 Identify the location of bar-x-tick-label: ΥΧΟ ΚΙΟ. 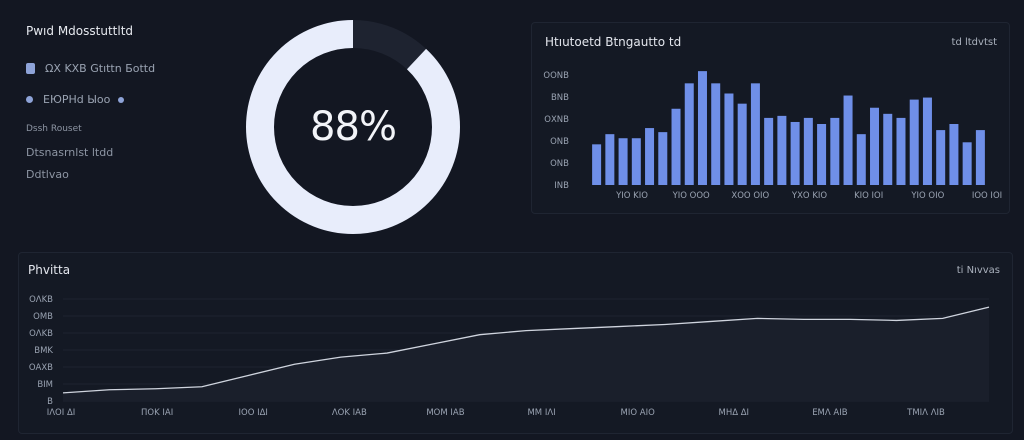
(809, 196).